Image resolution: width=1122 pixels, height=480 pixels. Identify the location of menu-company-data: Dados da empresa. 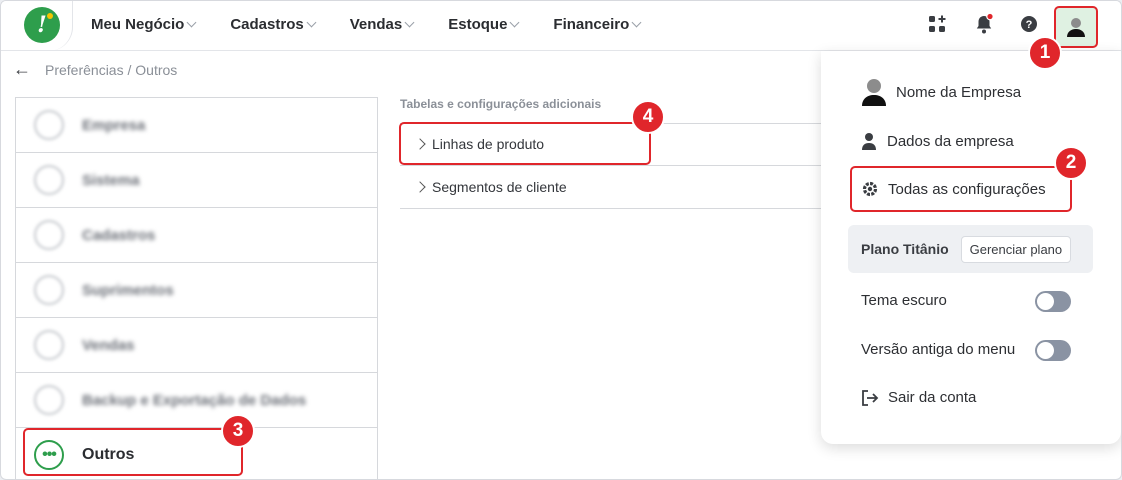
(937, 141).